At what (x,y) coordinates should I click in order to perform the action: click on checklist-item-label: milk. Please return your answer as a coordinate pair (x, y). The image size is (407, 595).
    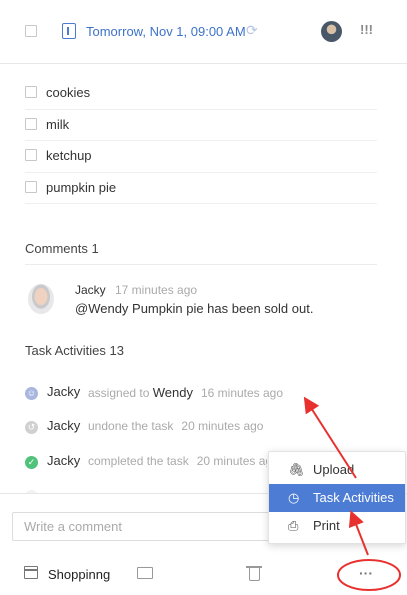
    Looking at the image, I should click on (57, 124).